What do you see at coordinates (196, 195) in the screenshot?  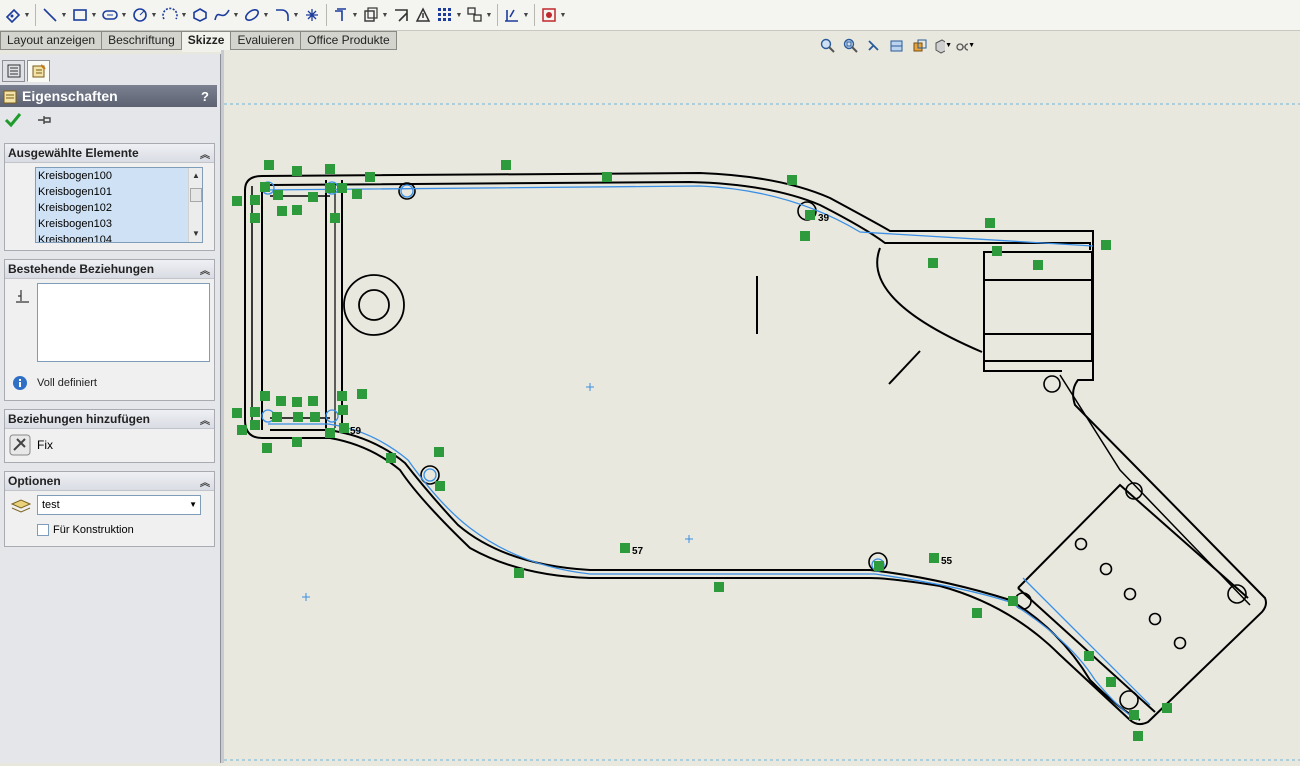 I see `scroll-thumb` at bounding box center [196, 195].